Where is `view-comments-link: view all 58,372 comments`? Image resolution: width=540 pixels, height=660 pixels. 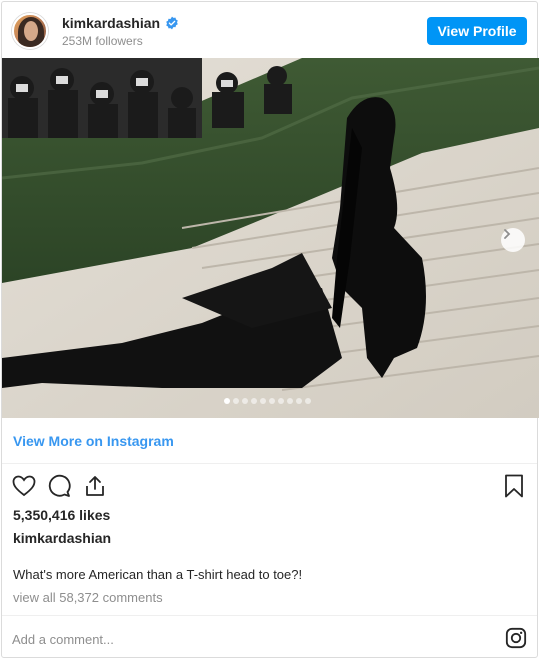 view-comments-link: view all 58,372 comments is located at coordinates (88, 597).